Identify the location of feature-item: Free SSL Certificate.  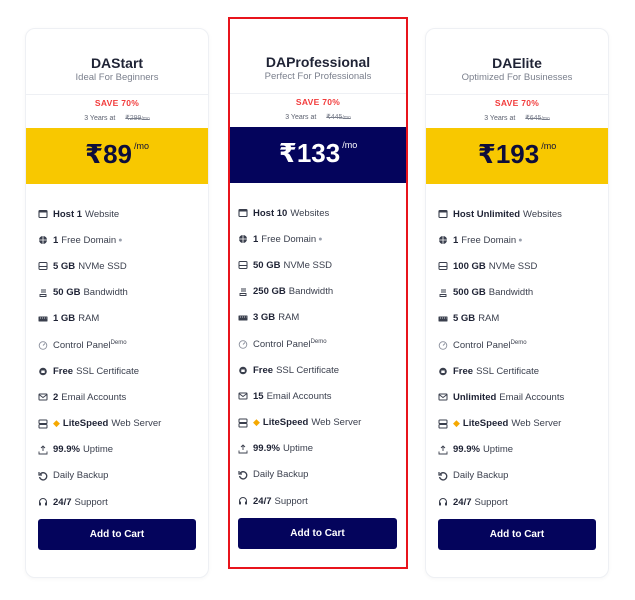
(318, 370).